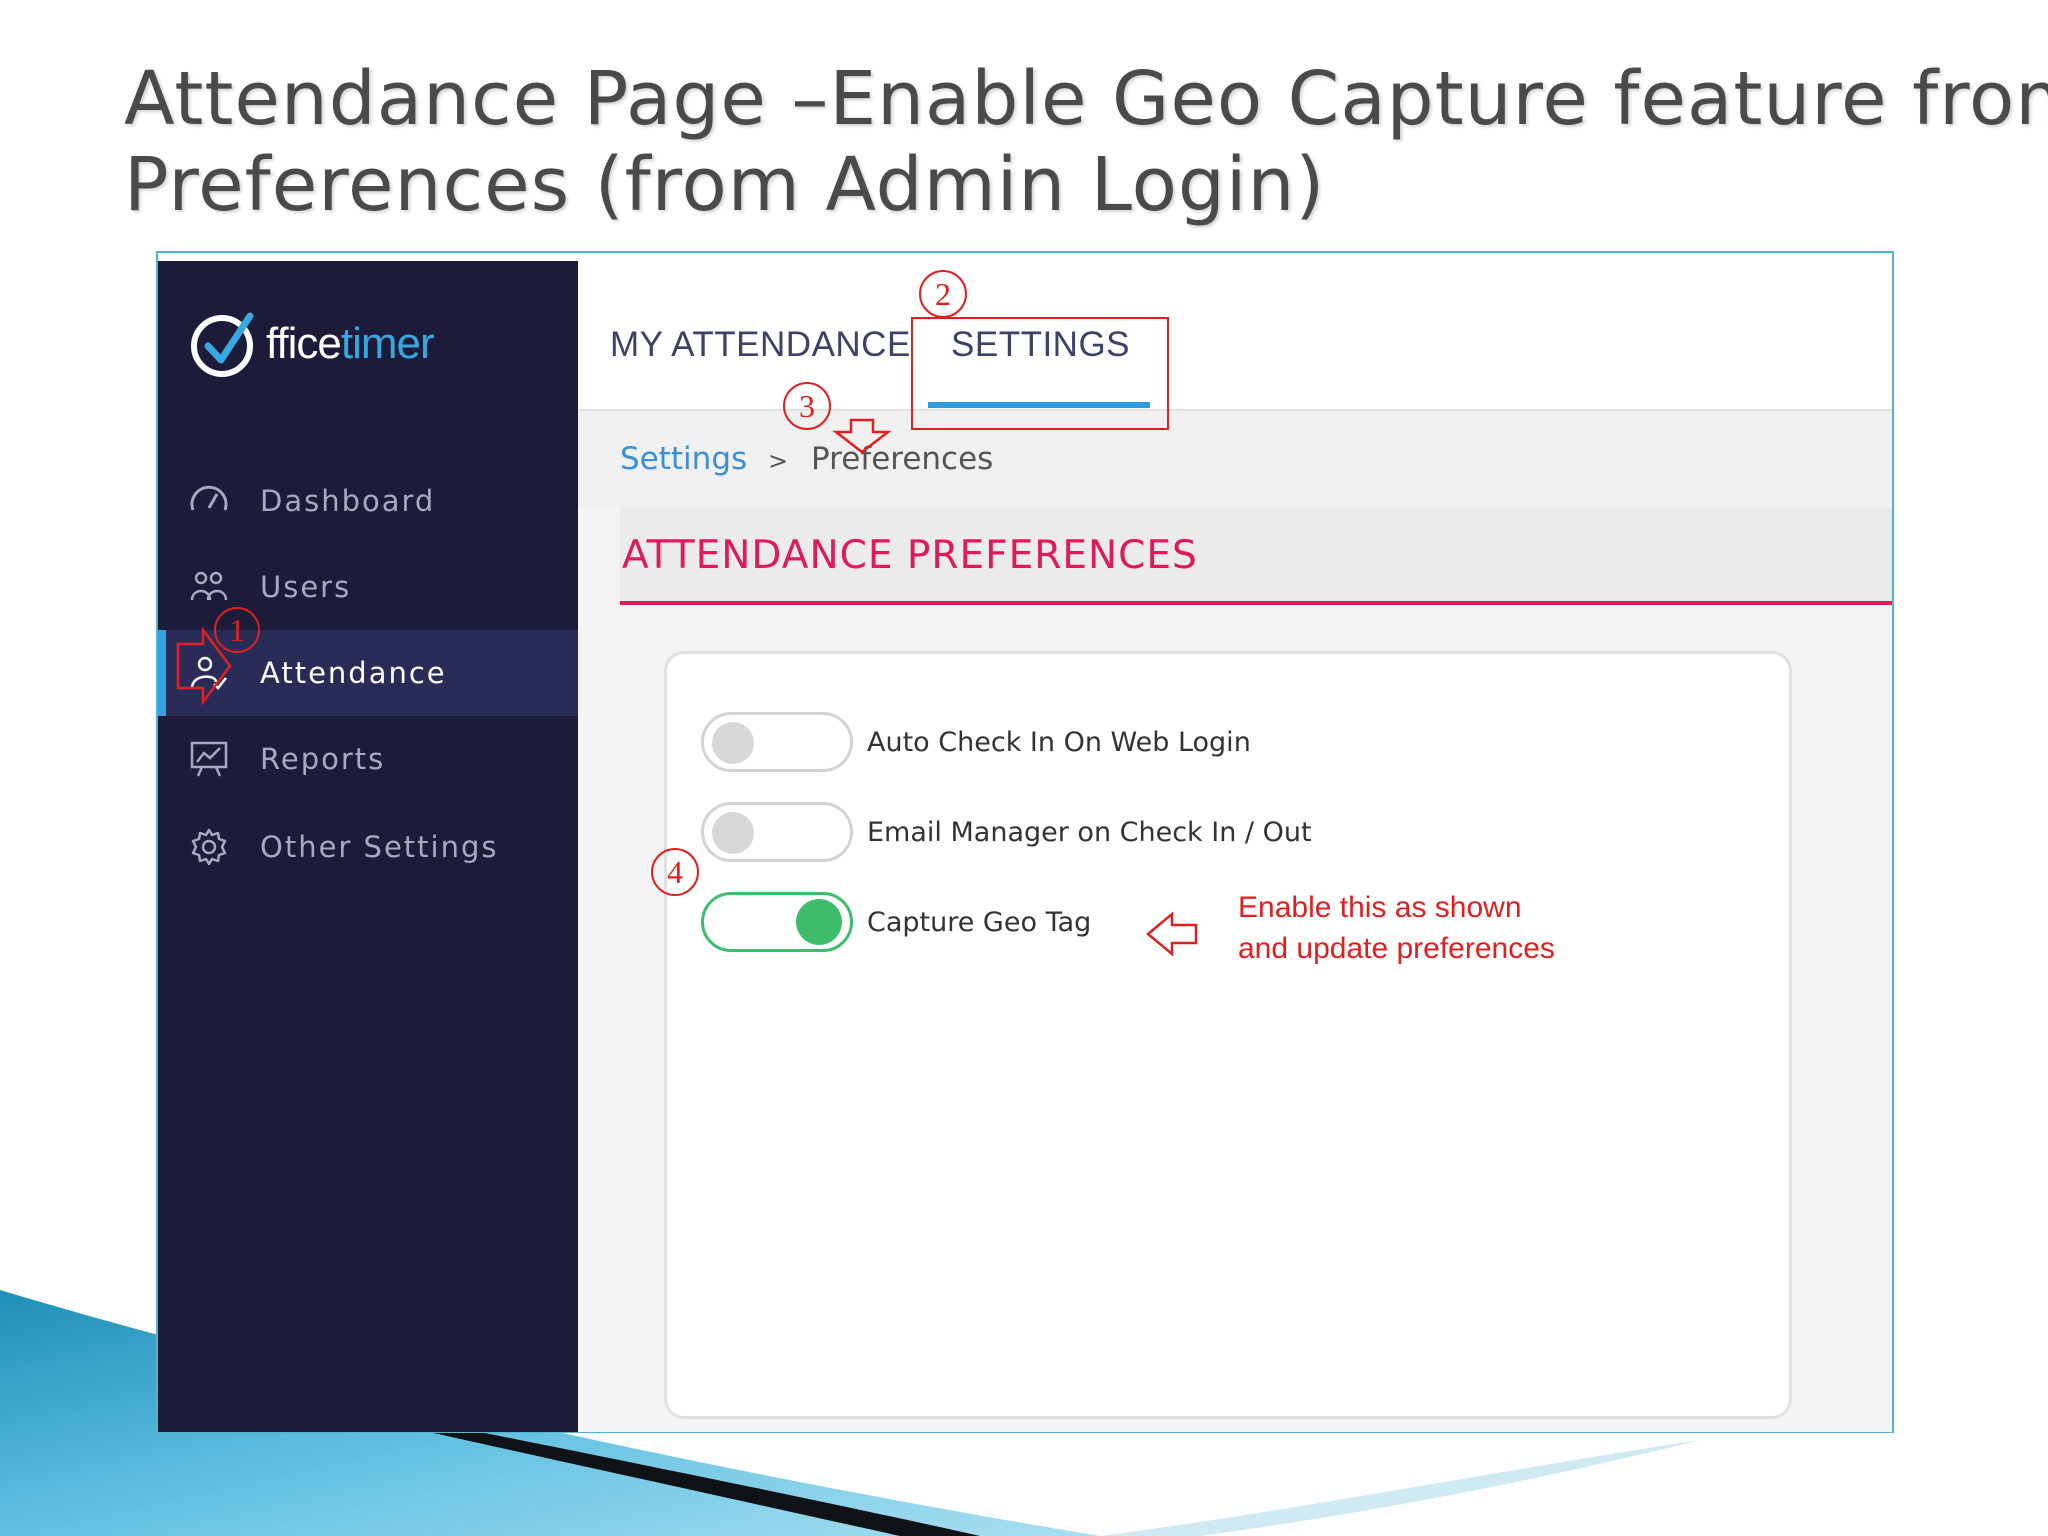 Image resolution: width=2048 pixels, height=1536 pixels. Describe the element at coordinates (1235, 459) in the screenshot. I see `breadcrumb: Settings > Preferences` at that location.